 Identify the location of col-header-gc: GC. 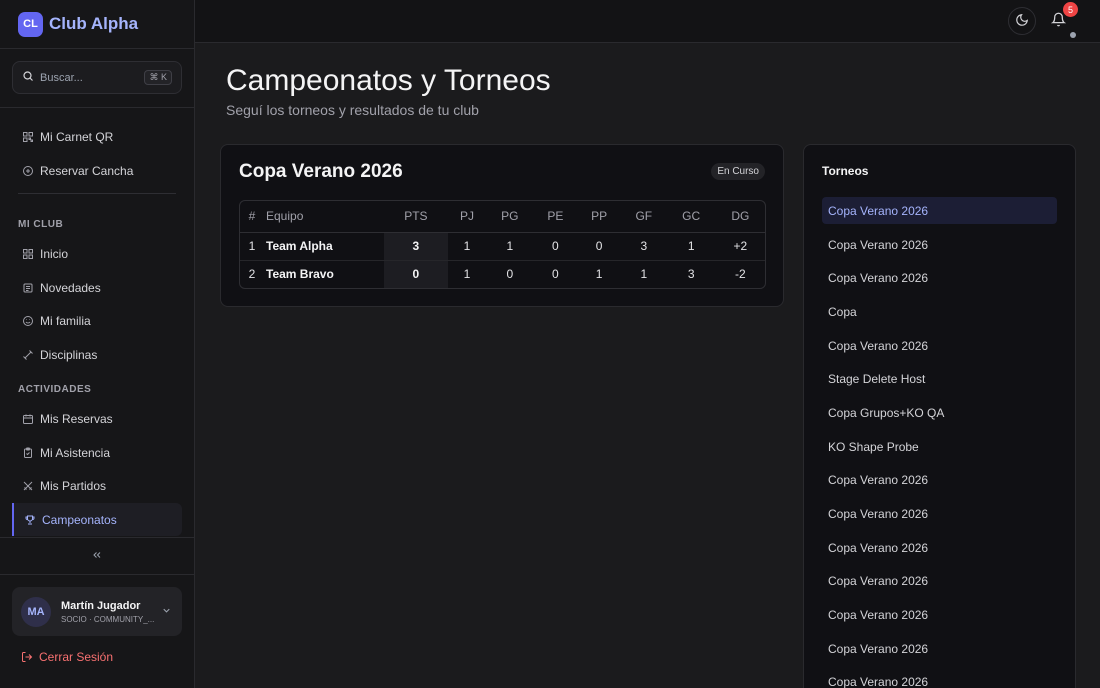
(691, 217).